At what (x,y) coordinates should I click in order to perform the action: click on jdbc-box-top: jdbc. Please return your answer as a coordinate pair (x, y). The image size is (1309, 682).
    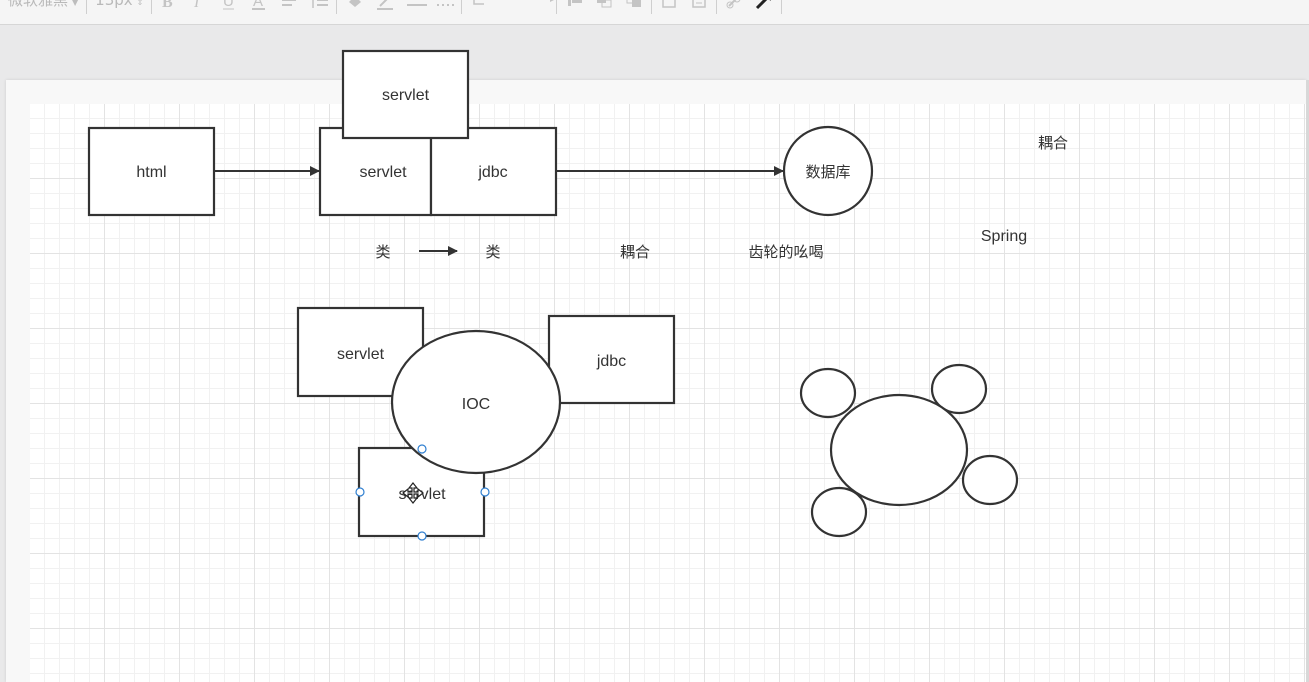
    Looking at the image, I should click on (493, 171).